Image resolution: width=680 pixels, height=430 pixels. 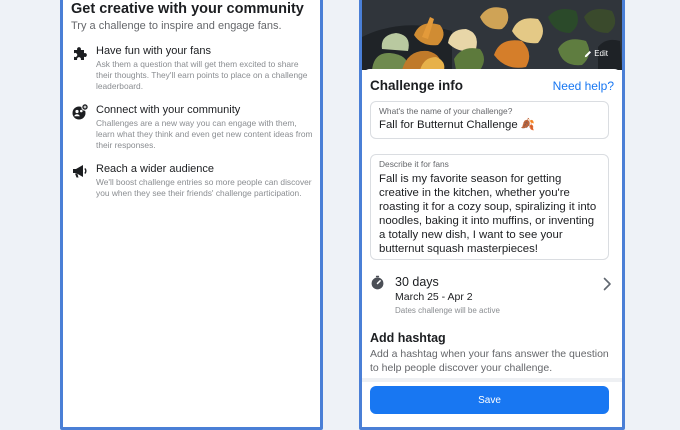 I want to click on squash-photo-image, so click(x=492, y=35).